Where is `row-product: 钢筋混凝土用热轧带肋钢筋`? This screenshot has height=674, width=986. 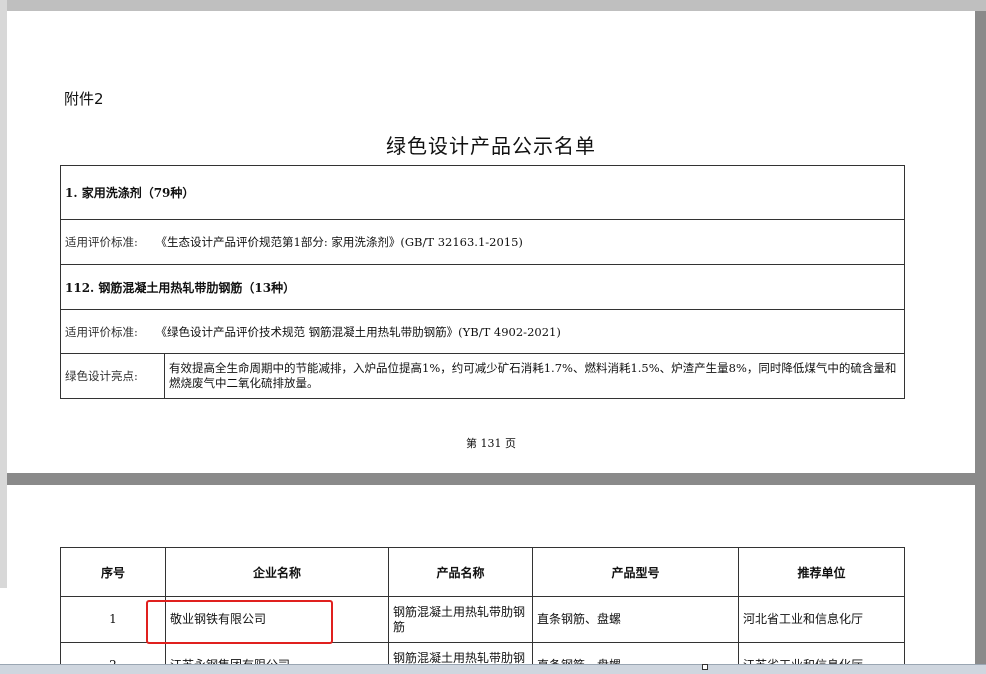
row-product: 钢筋混凝土用热轧带肋钢筋 is located at coordinates (460, 619).